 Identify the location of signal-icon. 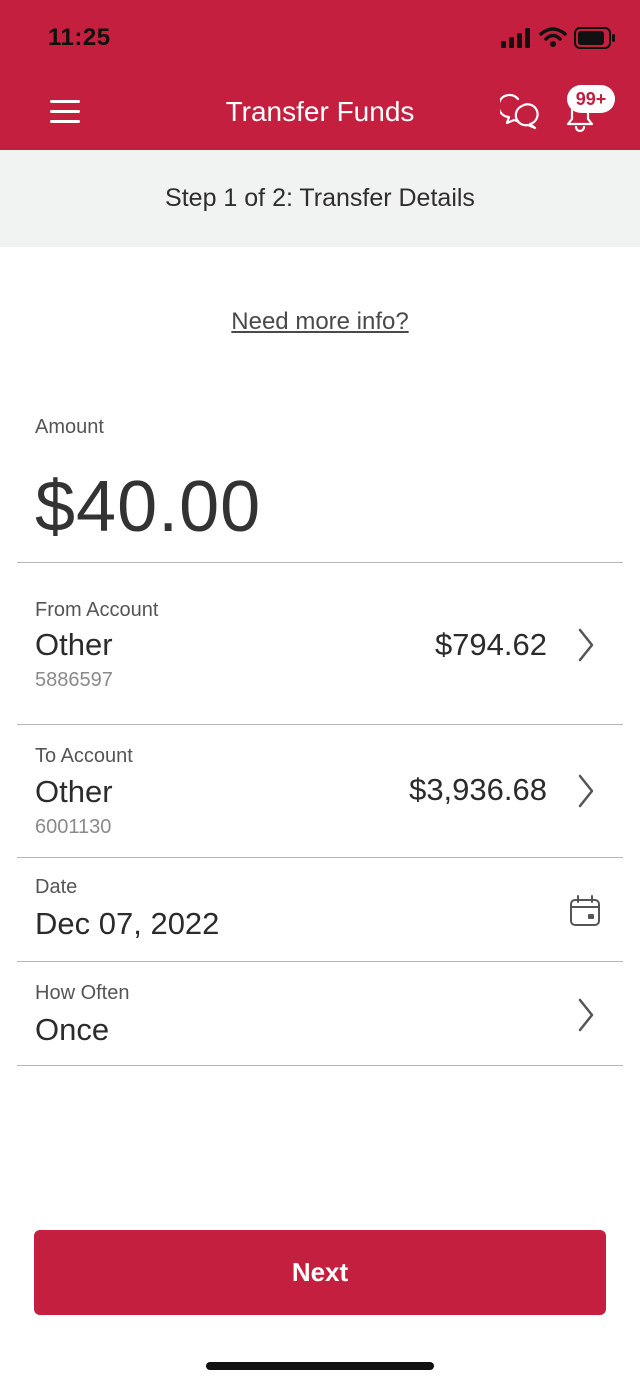
(515, 38).